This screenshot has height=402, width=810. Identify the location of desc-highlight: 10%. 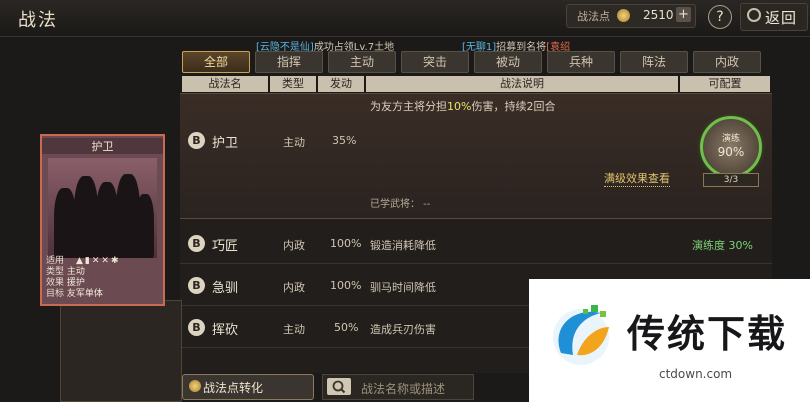
(459, 106).